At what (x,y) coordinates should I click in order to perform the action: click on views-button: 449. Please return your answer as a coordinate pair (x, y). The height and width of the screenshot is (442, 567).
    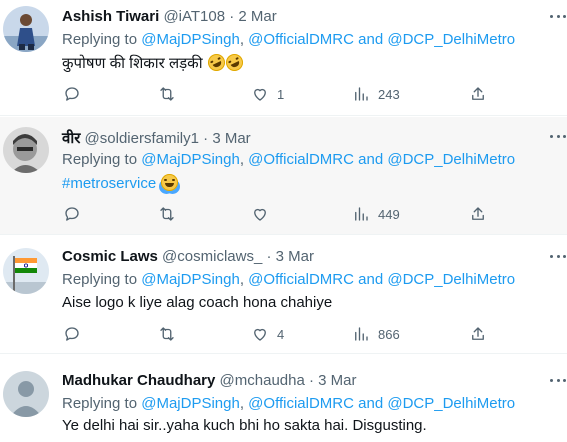
    Looking at the image, I should click on (376, 214).